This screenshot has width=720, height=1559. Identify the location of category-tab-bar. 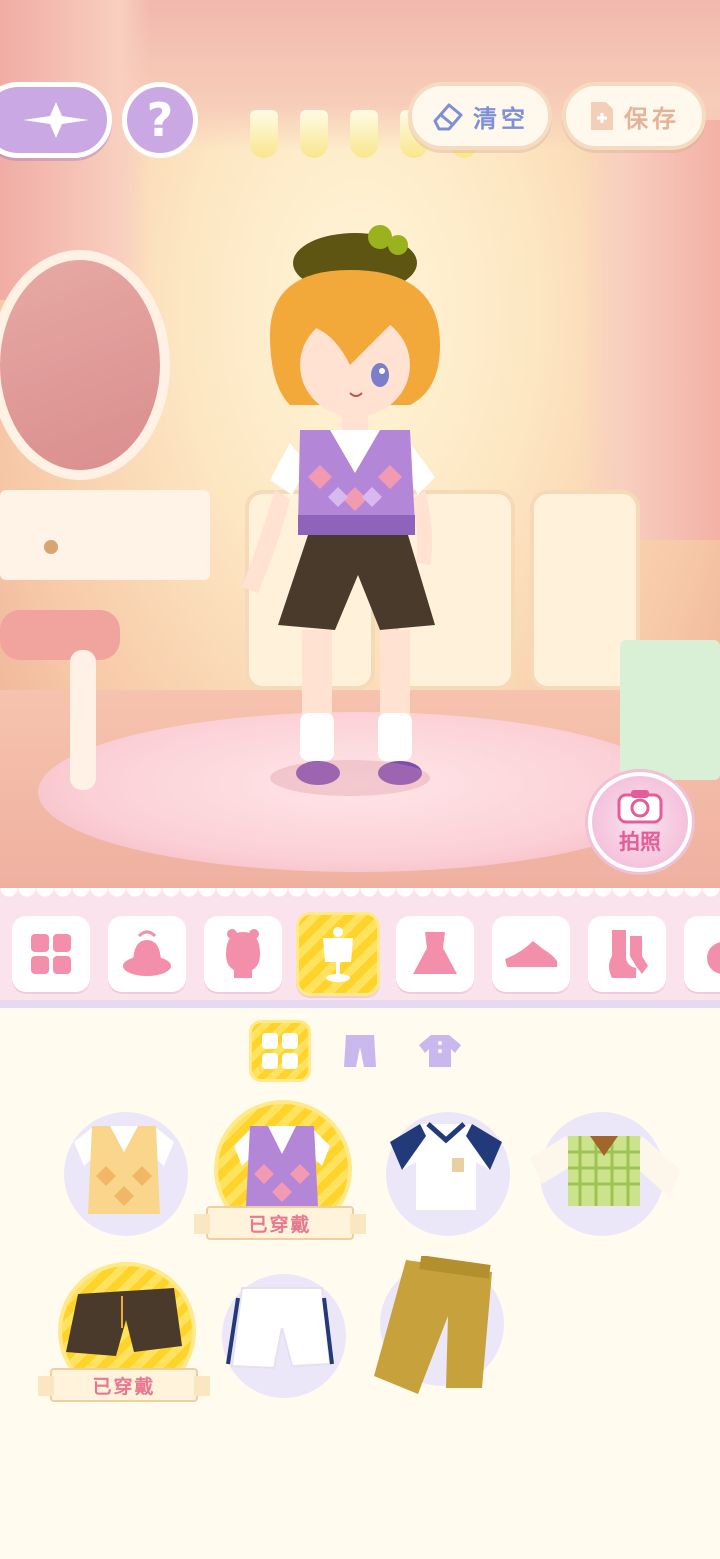
(360, 948).